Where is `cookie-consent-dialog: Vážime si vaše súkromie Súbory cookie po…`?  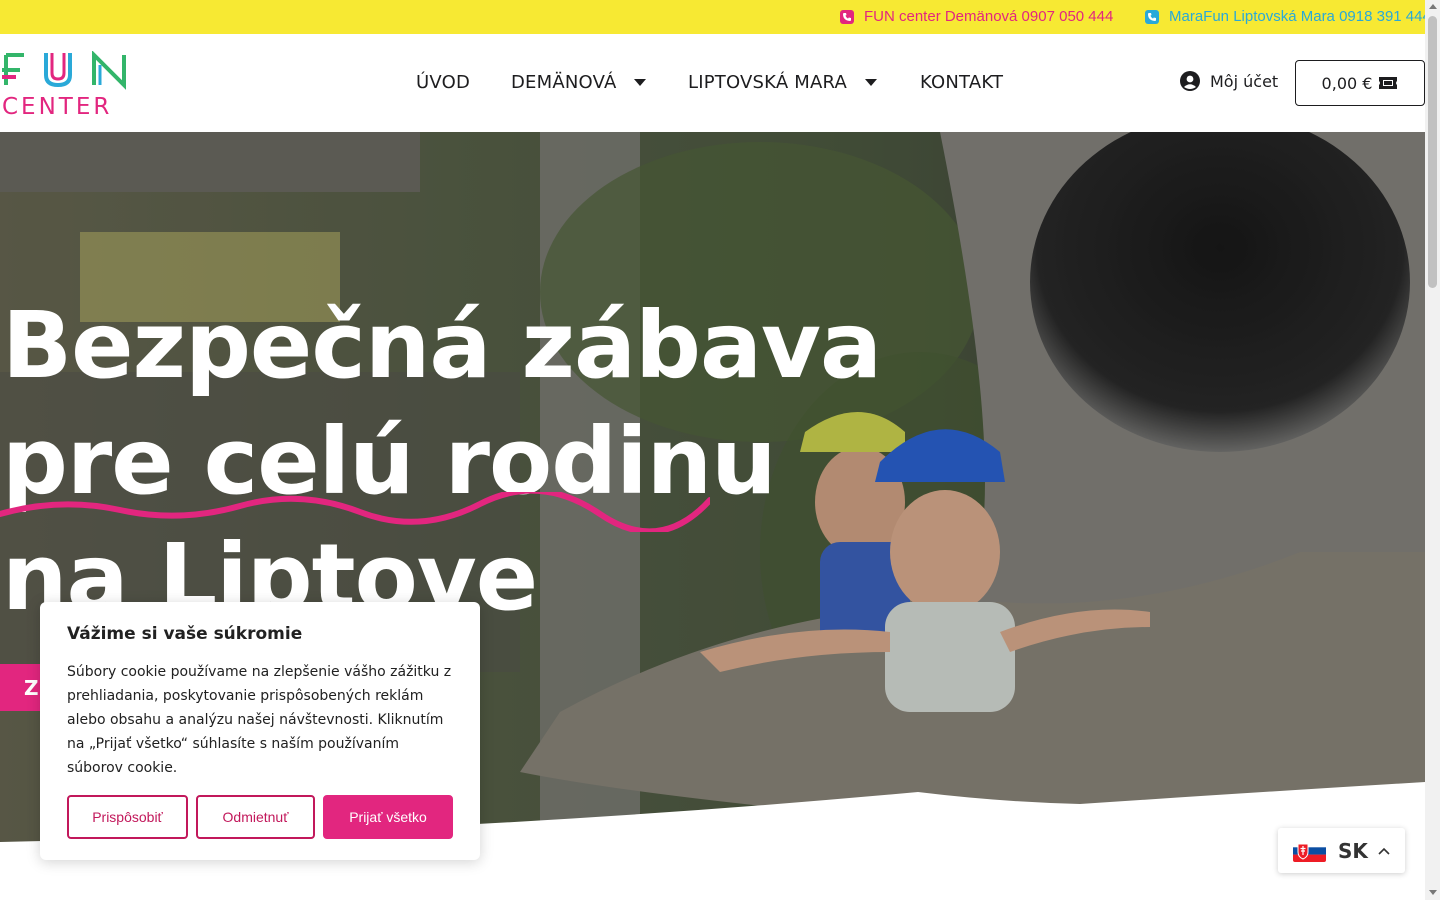
cookie-consent-dialog: Vážime si vaše súkromie Súbory cookie po… is located at coordinates (260, 731).